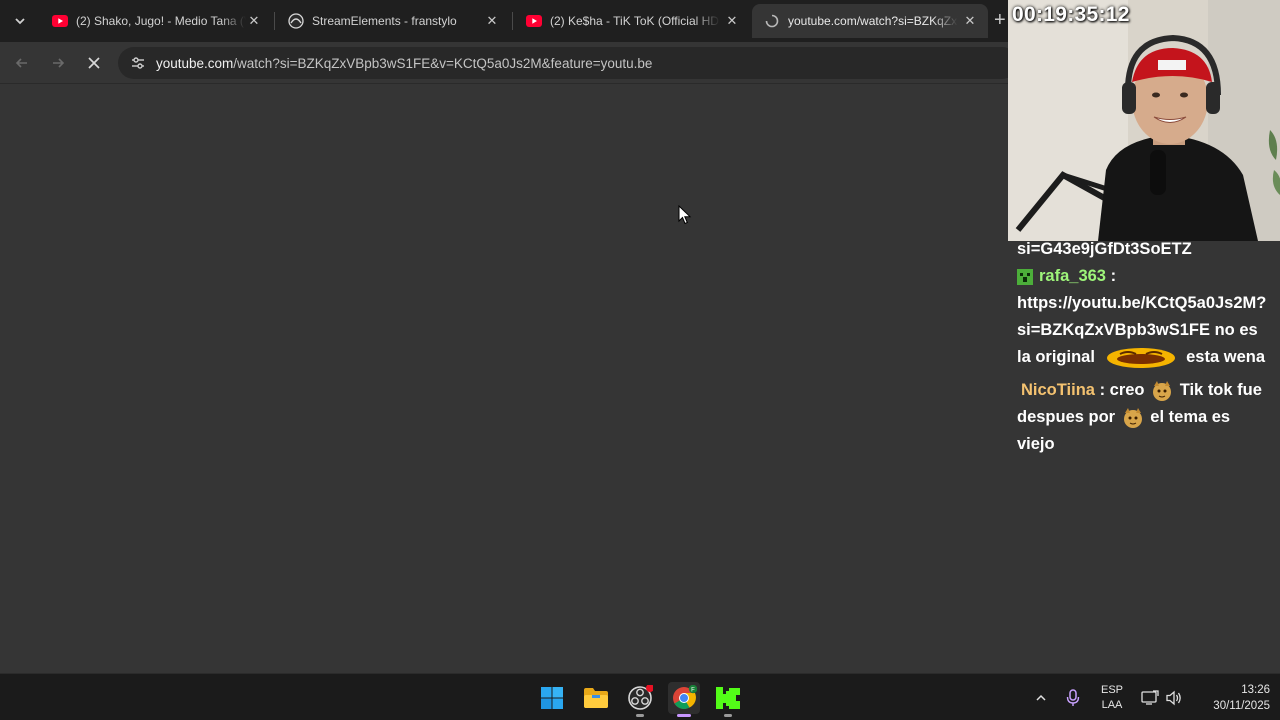  I want to click on chat-text: la original, so click(1056, 357).